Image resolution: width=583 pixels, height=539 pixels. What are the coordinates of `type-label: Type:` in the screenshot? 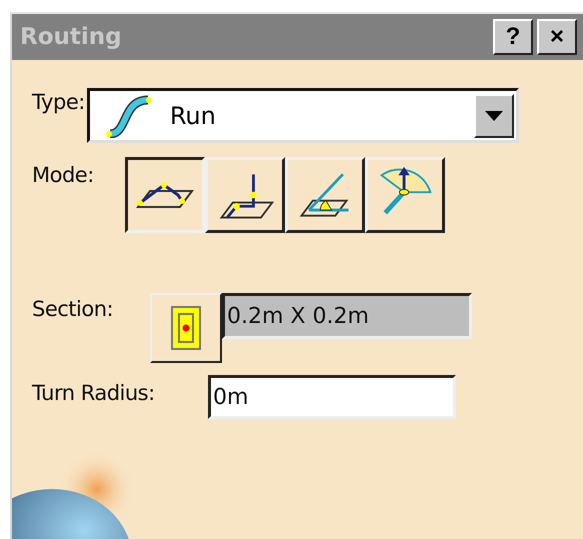 It's located at (58, 102).